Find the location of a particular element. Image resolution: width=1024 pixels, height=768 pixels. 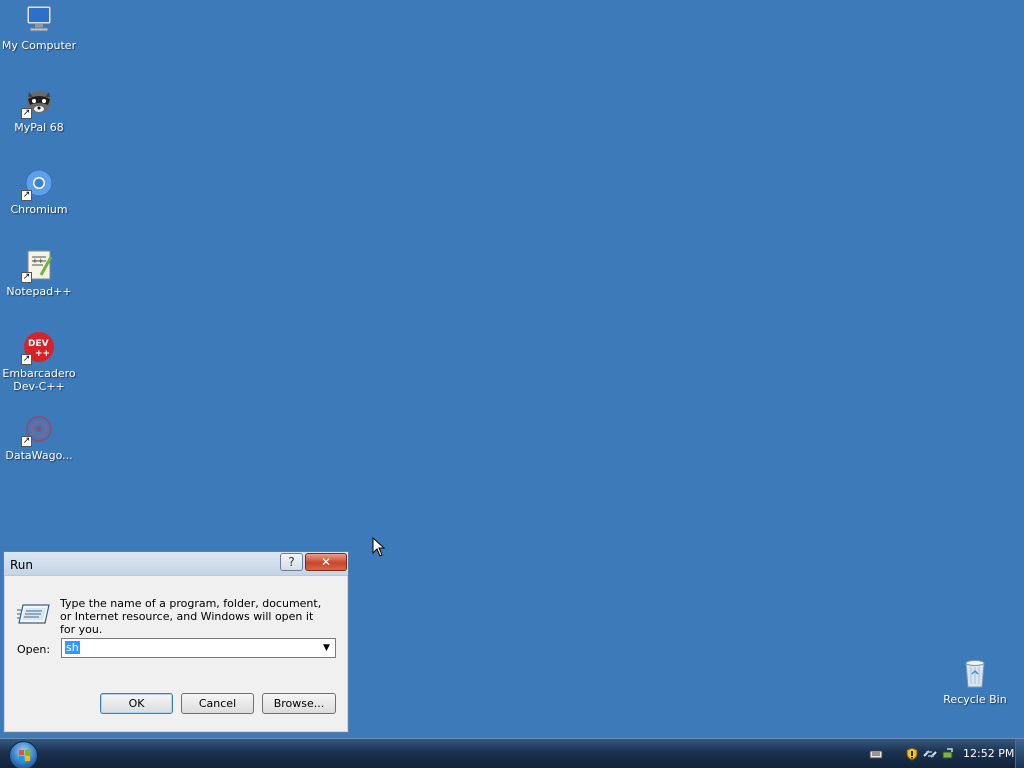

desktop-icon-label: MyPal 68 is located at coordinates (39, 127).